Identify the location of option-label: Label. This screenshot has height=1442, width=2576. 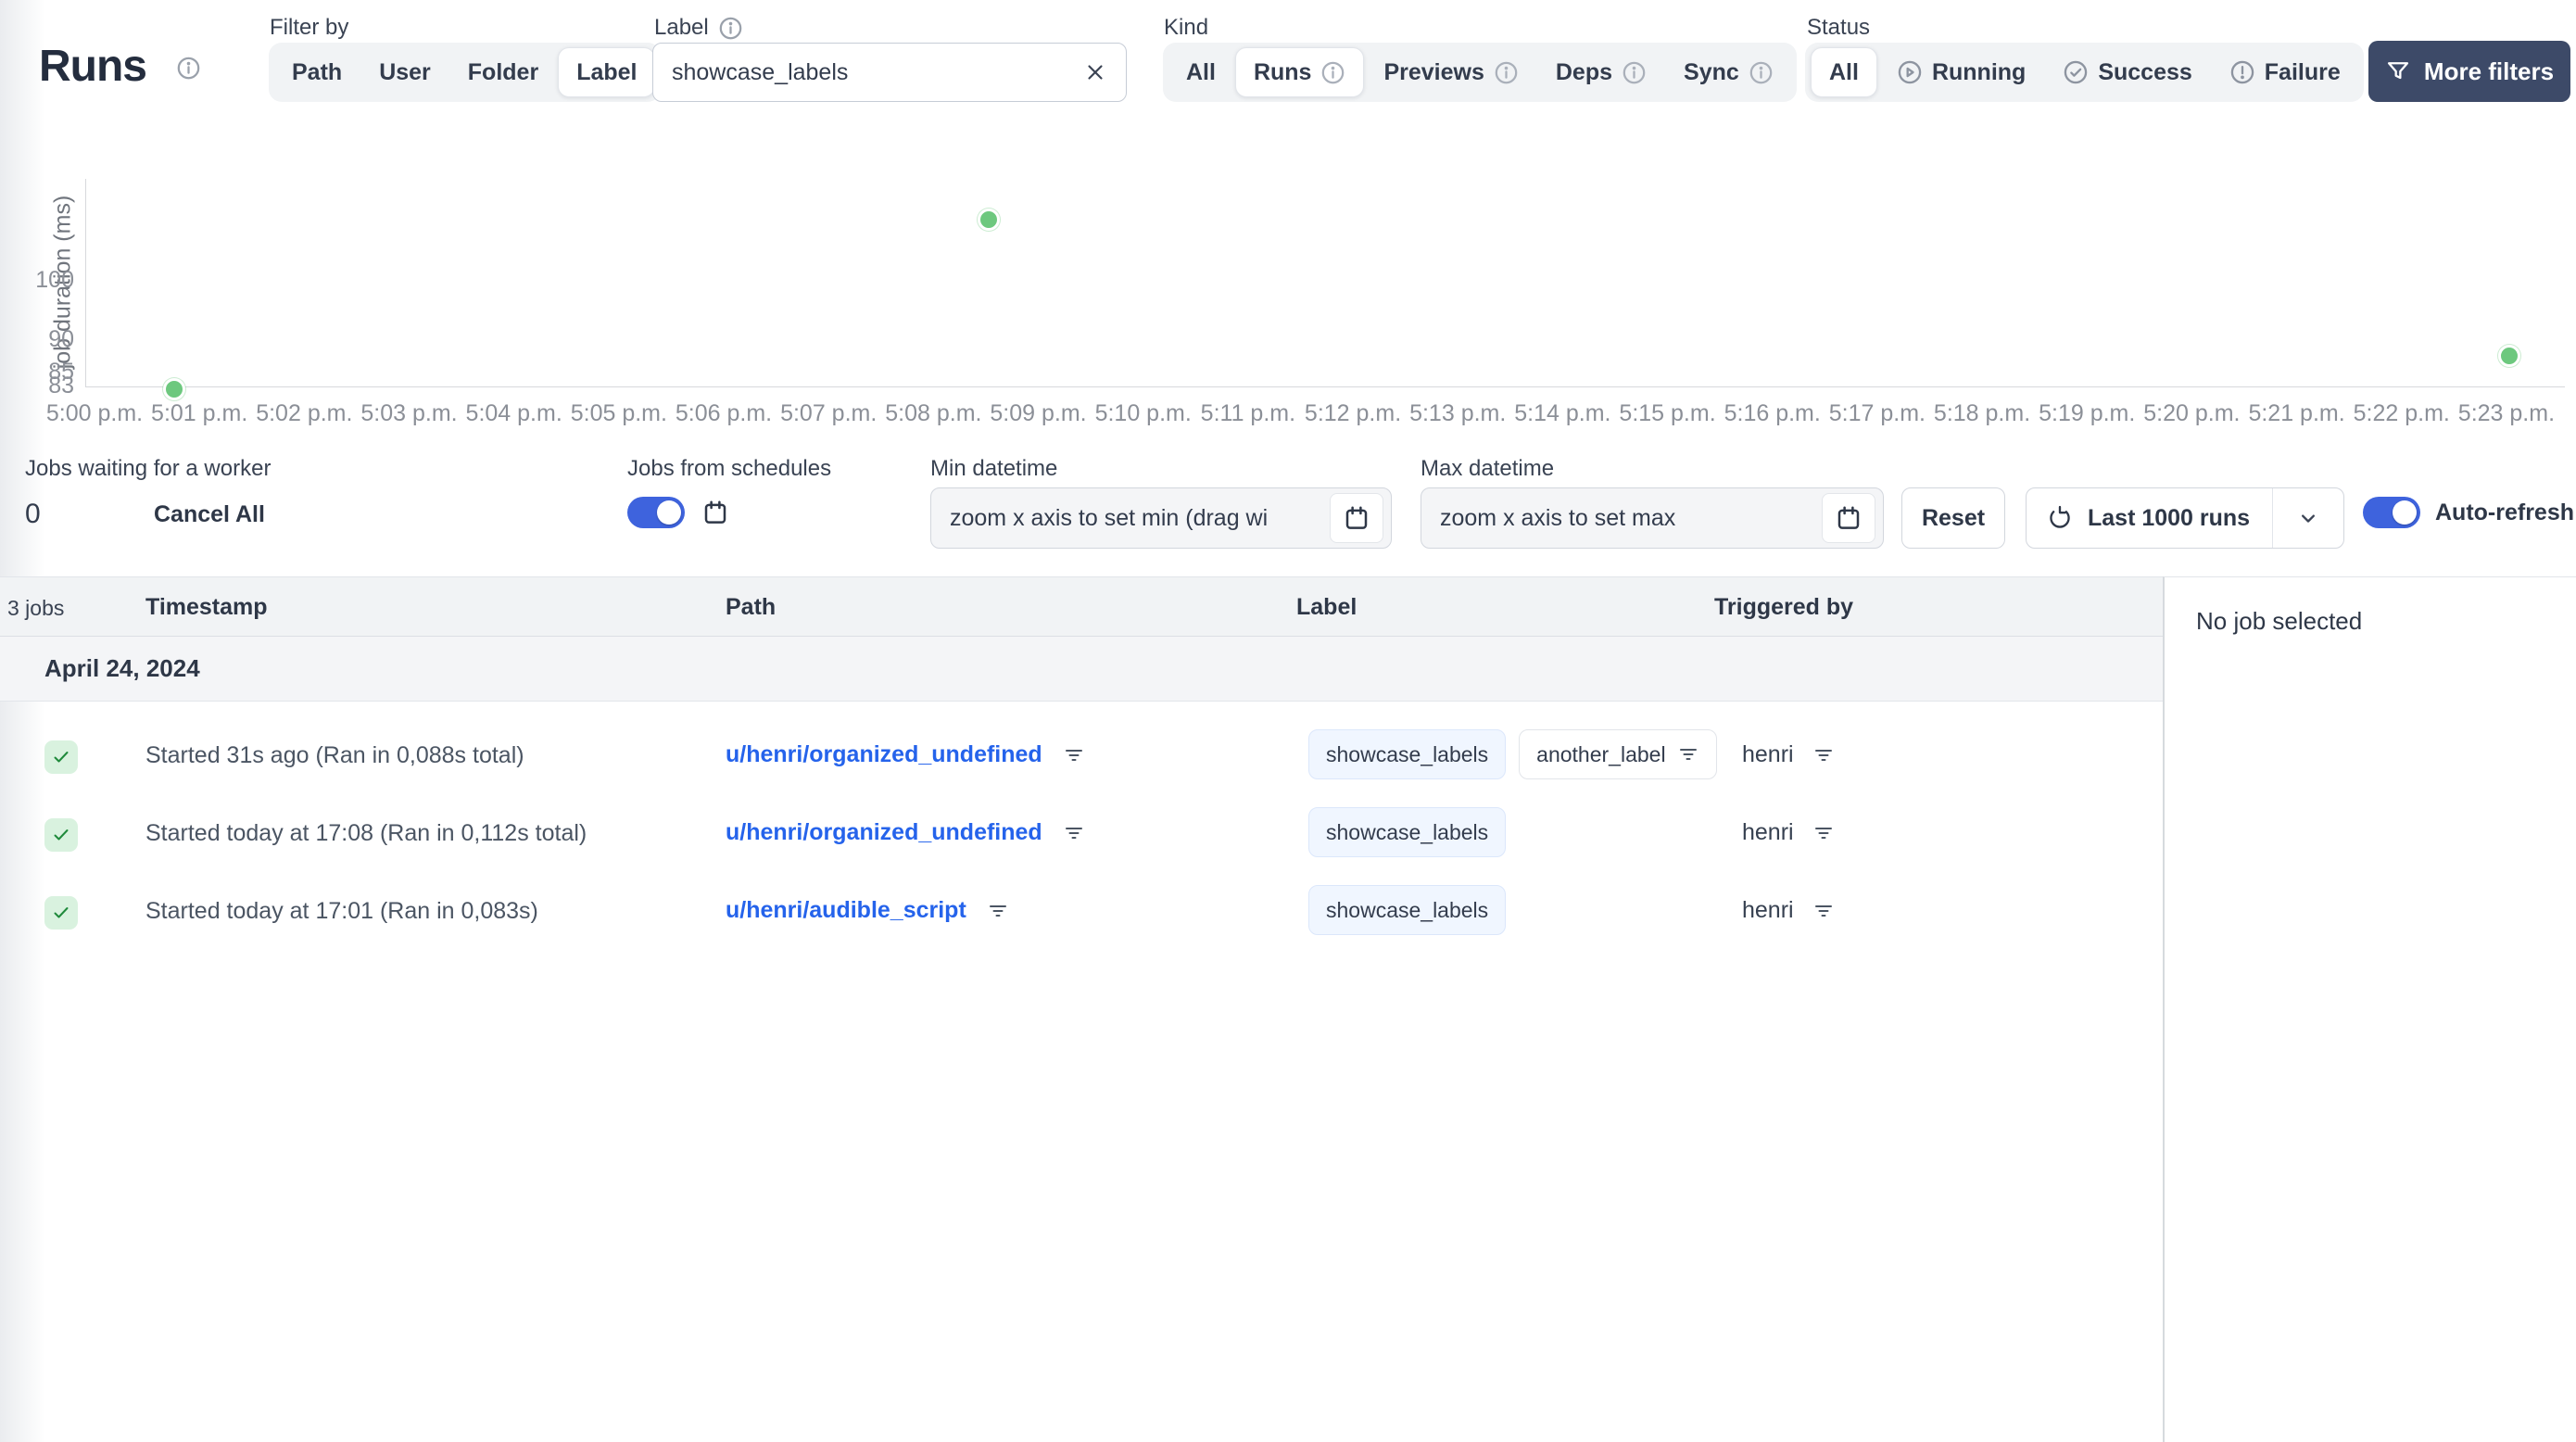
(607, 71).